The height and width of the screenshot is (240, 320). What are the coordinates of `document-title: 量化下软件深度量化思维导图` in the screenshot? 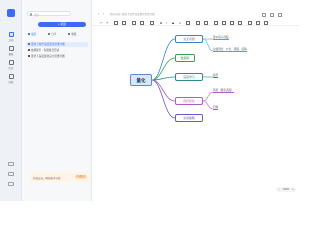 It's located at (48, 44).